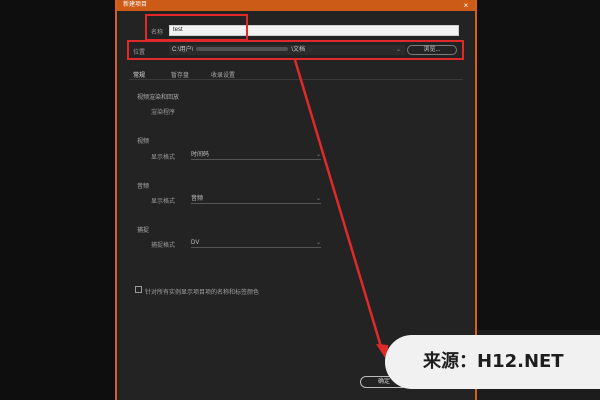 This screenshot has width=600, height=400. What do you see at coordinates (143, 187) in the screenshot?
I see `audio-section: 音频` at bounding box center [143, 187].